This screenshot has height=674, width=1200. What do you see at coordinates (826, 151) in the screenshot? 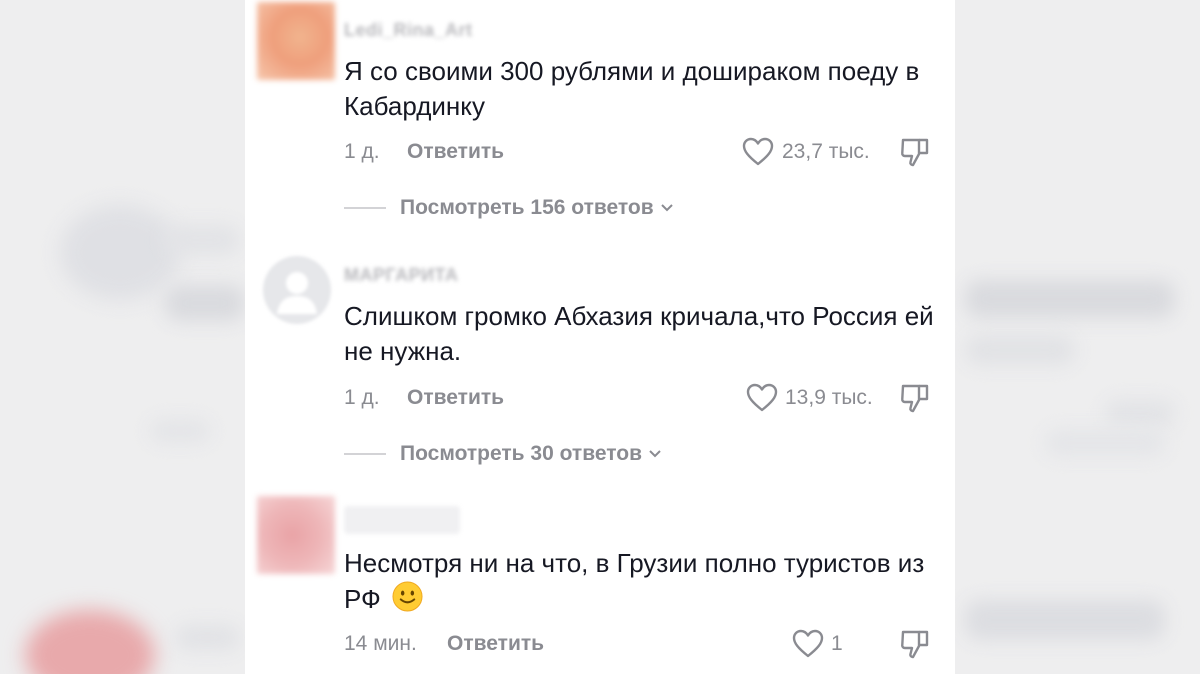
I see `like-count: 23,7 тыс.` at bounding box center [826, 151].